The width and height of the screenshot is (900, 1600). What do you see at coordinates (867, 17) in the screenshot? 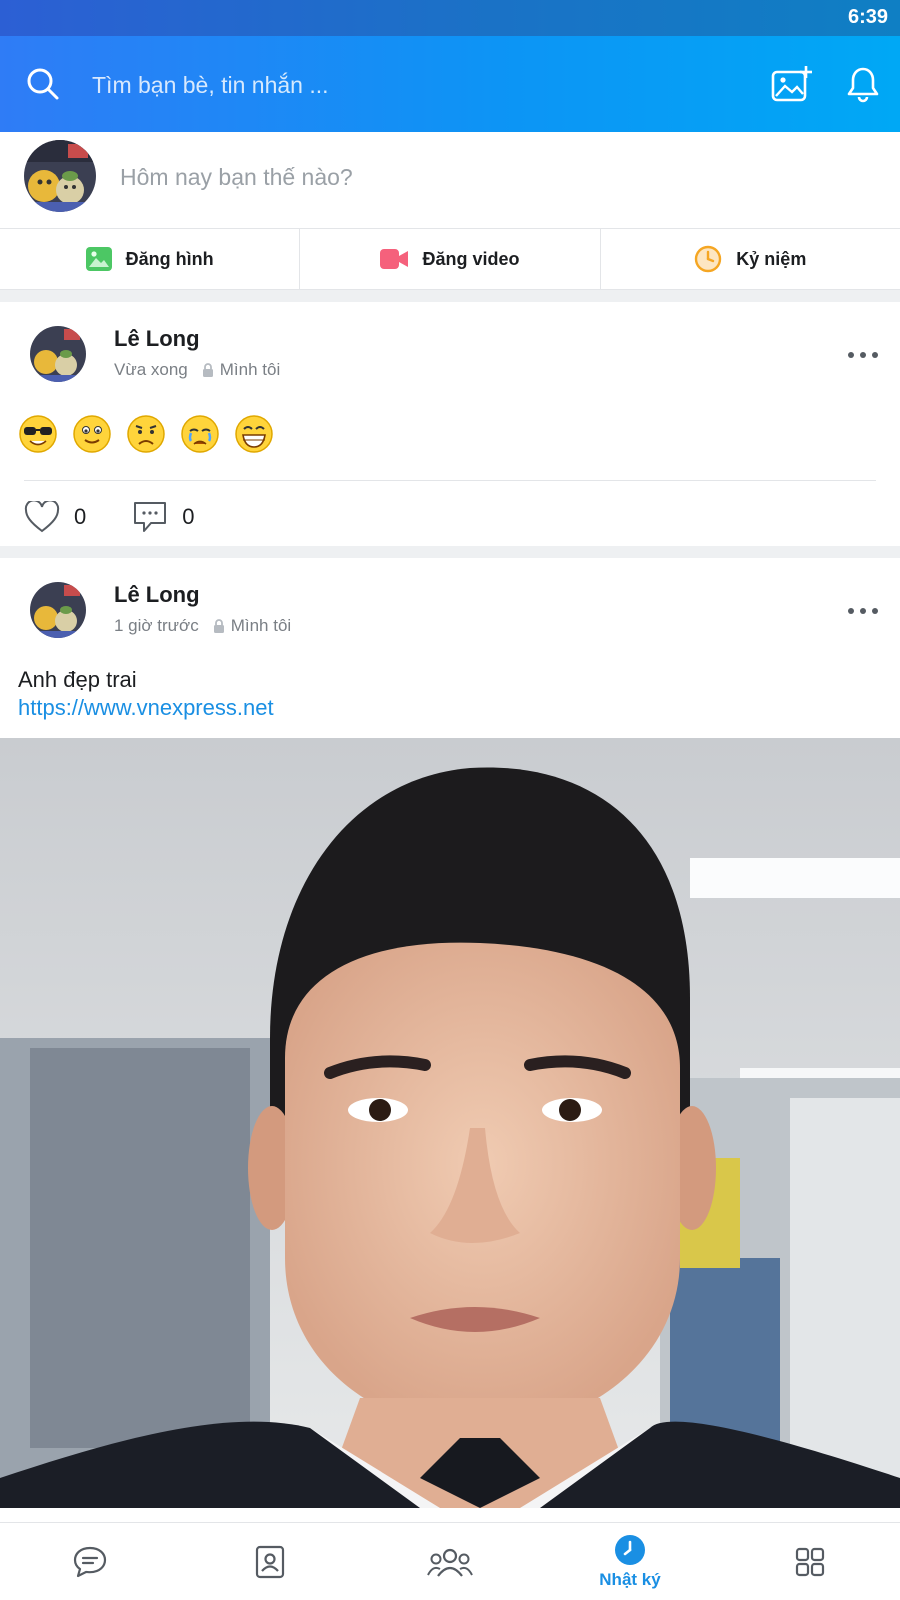
I see `status-time: 6:39` at bounding box center [867, 17].